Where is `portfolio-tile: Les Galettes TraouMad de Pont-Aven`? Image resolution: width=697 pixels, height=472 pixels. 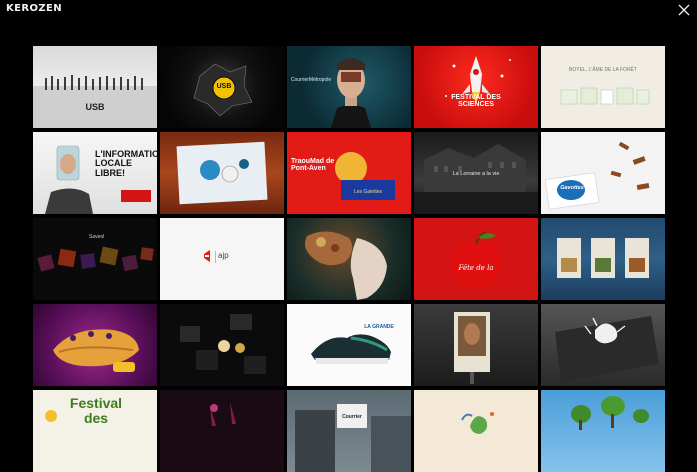
portfolio-tile: Les Galettes TraouMad de Pont-Aven is located at coordinates (349, 173).